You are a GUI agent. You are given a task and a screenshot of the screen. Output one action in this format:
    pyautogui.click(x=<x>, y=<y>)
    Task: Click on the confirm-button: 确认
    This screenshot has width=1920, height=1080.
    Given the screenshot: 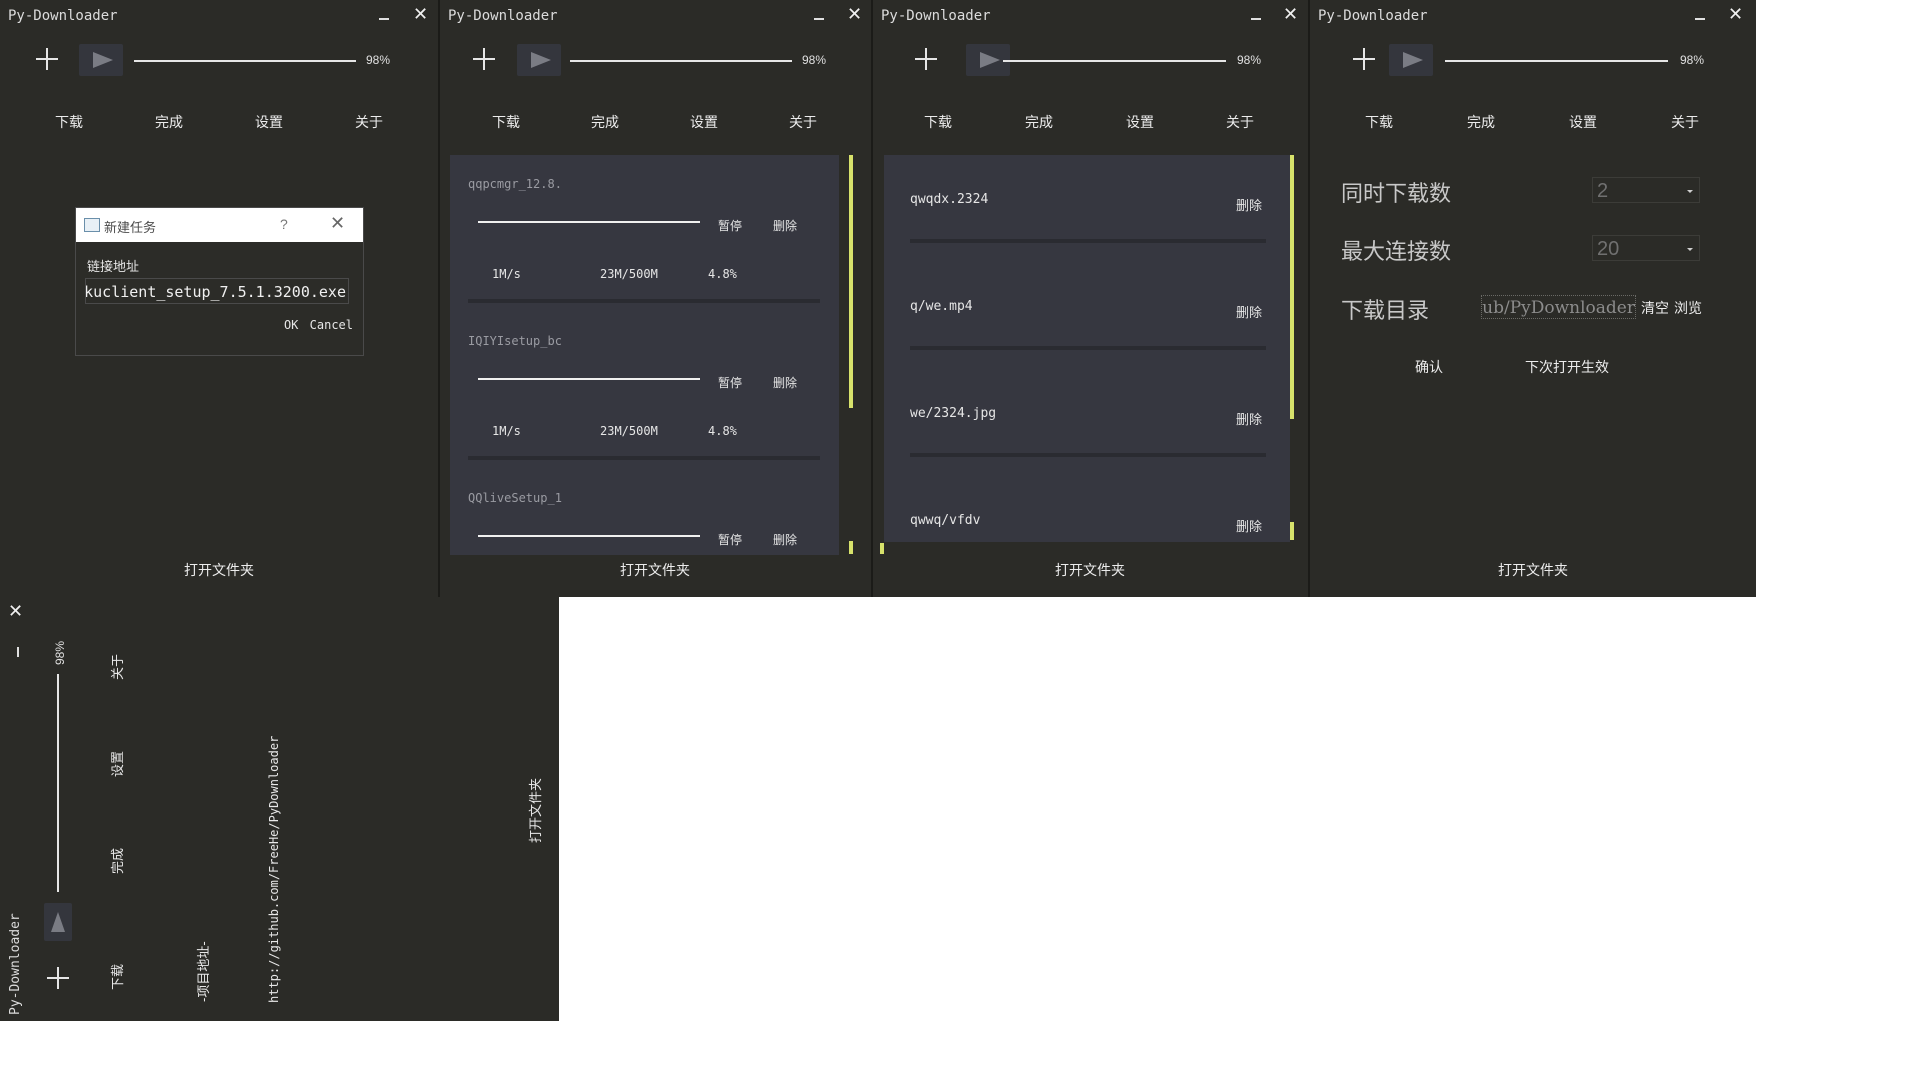 What is the action you would take?
    pyautogui.click(x=1429, y=367)
    